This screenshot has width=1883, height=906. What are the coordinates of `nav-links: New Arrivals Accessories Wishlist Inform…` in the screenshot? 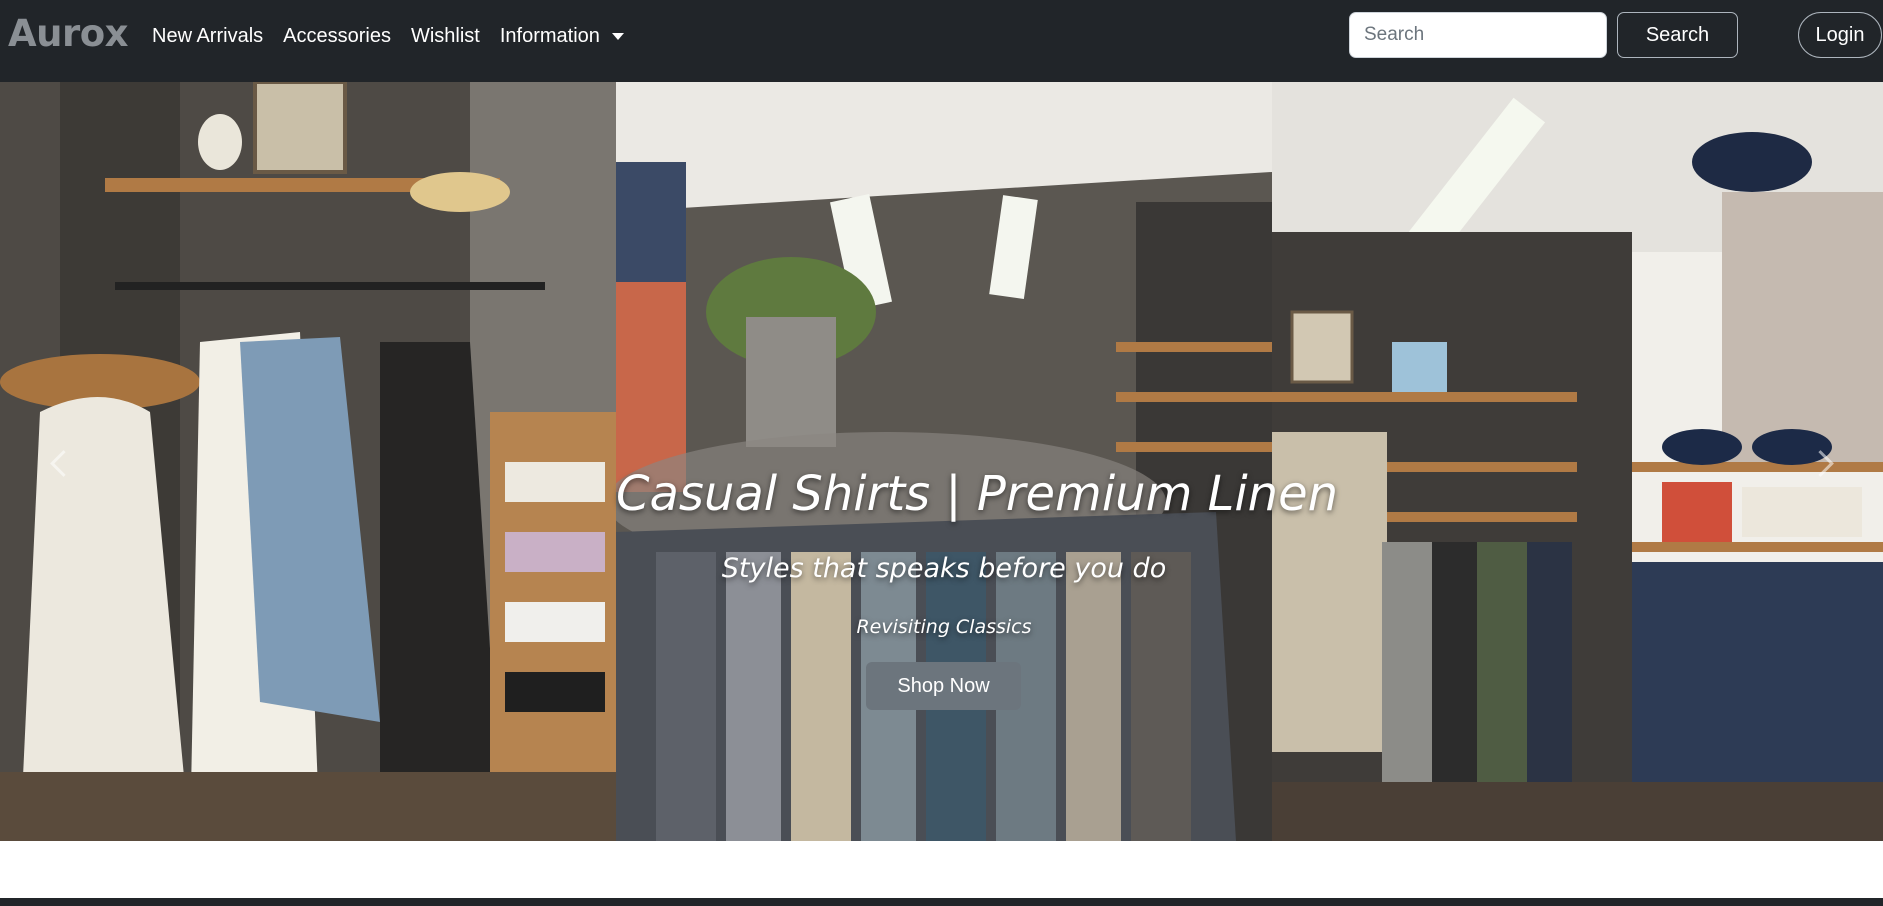 It's located at (398, 36).